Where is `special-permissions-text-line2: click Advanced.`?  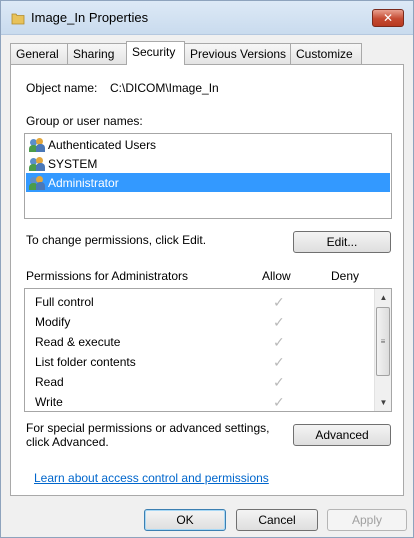 special-permissions-text-line2: click Advanced. is located at coordinates (67, 442).